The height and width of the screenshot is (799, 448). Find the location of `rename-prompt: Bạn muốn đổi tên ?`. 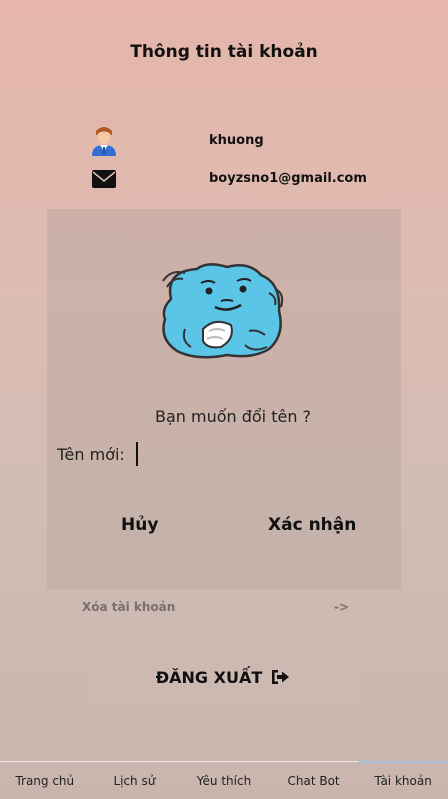

rename-prompt: Bạn muốn đổi tên ? is located at coordinates (233, 416).